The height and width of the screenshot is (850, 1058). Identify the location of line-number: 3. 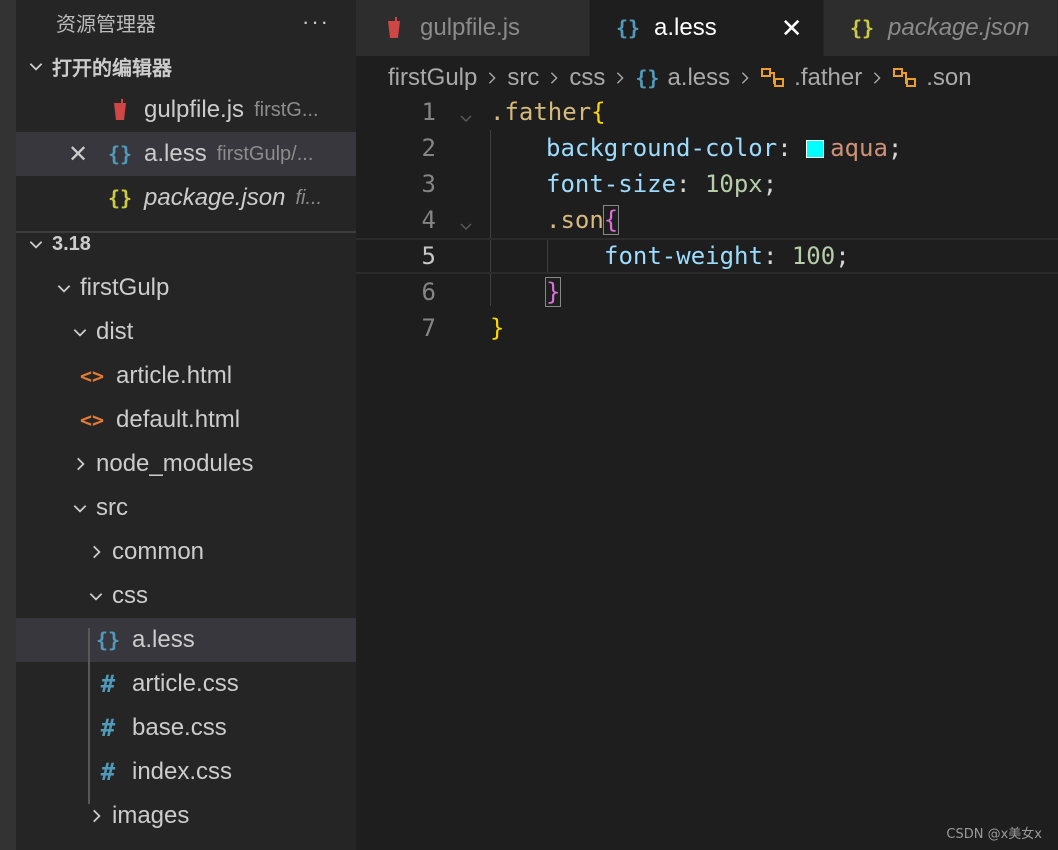
(428, 184).